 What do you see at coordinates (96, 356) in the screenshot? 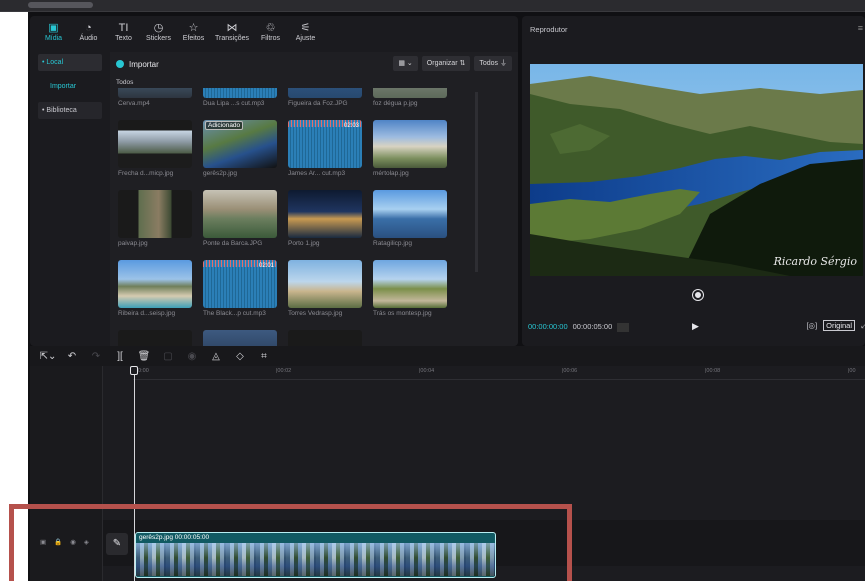
I see `redo-icon: ↷` at bounding box center [96, 356].